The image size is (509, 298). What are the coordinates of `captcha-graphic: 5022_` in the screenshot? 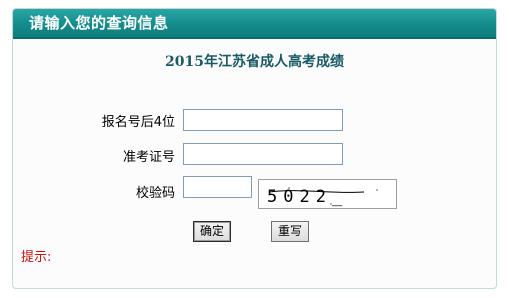 It's located at (322, 197).